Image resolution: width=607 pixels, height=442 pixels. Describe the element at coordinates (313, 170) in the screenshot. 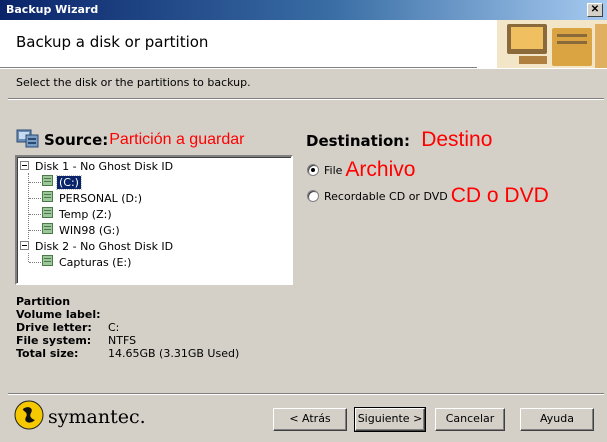

I see `radio-file-button` at that location.